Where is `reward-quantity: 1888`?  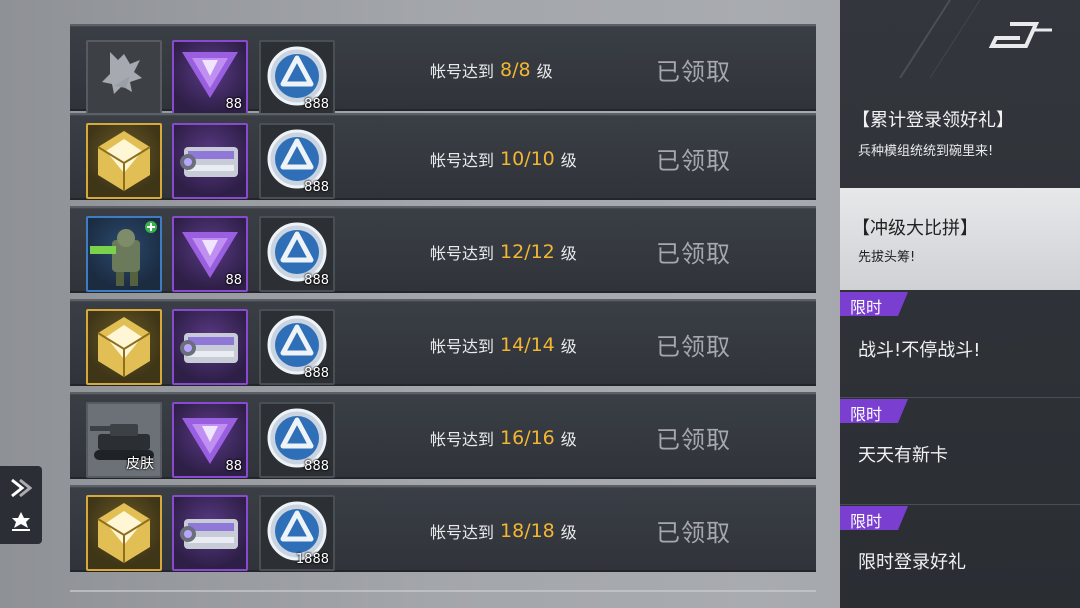
reward-quantity: 1888 is located at coordinates (312, 559).